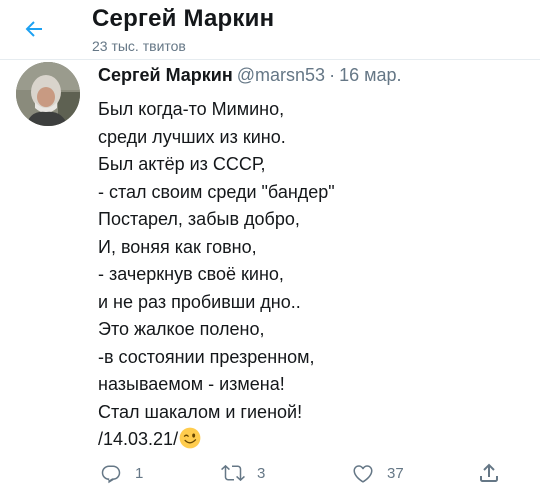 Image resolution: width=540 pixels, height=502 pixels. I want to click on retweet-button: 3, so click(243, 473).